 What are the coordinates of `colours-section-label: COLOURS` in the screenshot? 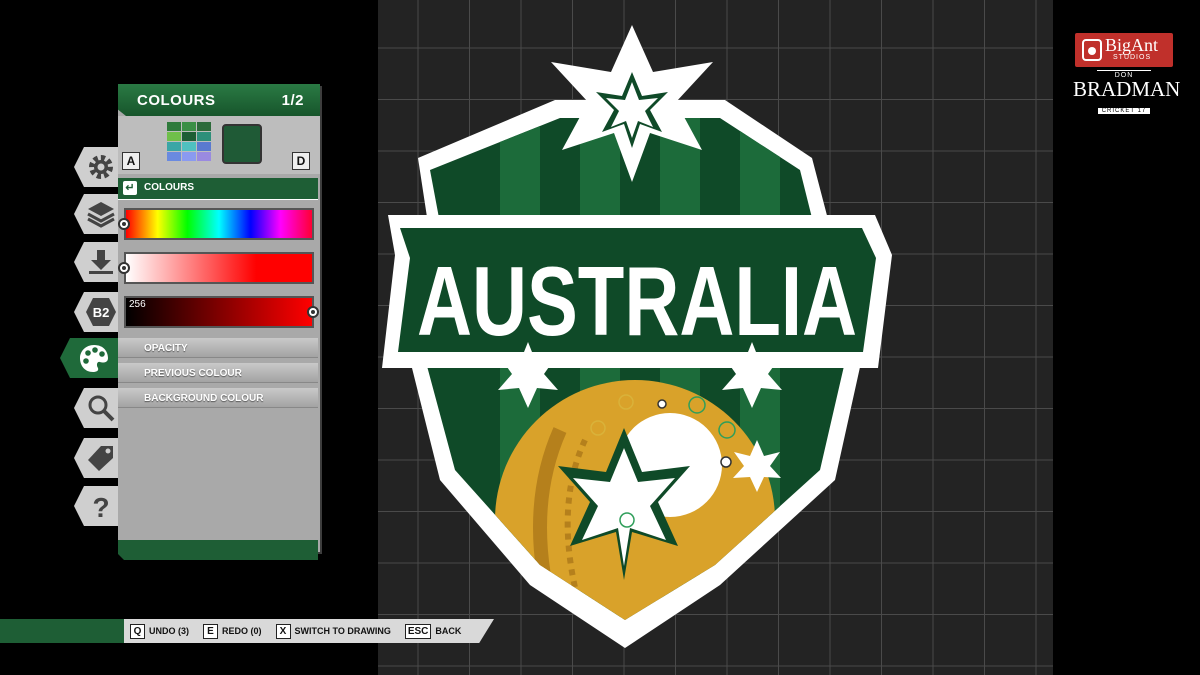 It's located at (169, 187).